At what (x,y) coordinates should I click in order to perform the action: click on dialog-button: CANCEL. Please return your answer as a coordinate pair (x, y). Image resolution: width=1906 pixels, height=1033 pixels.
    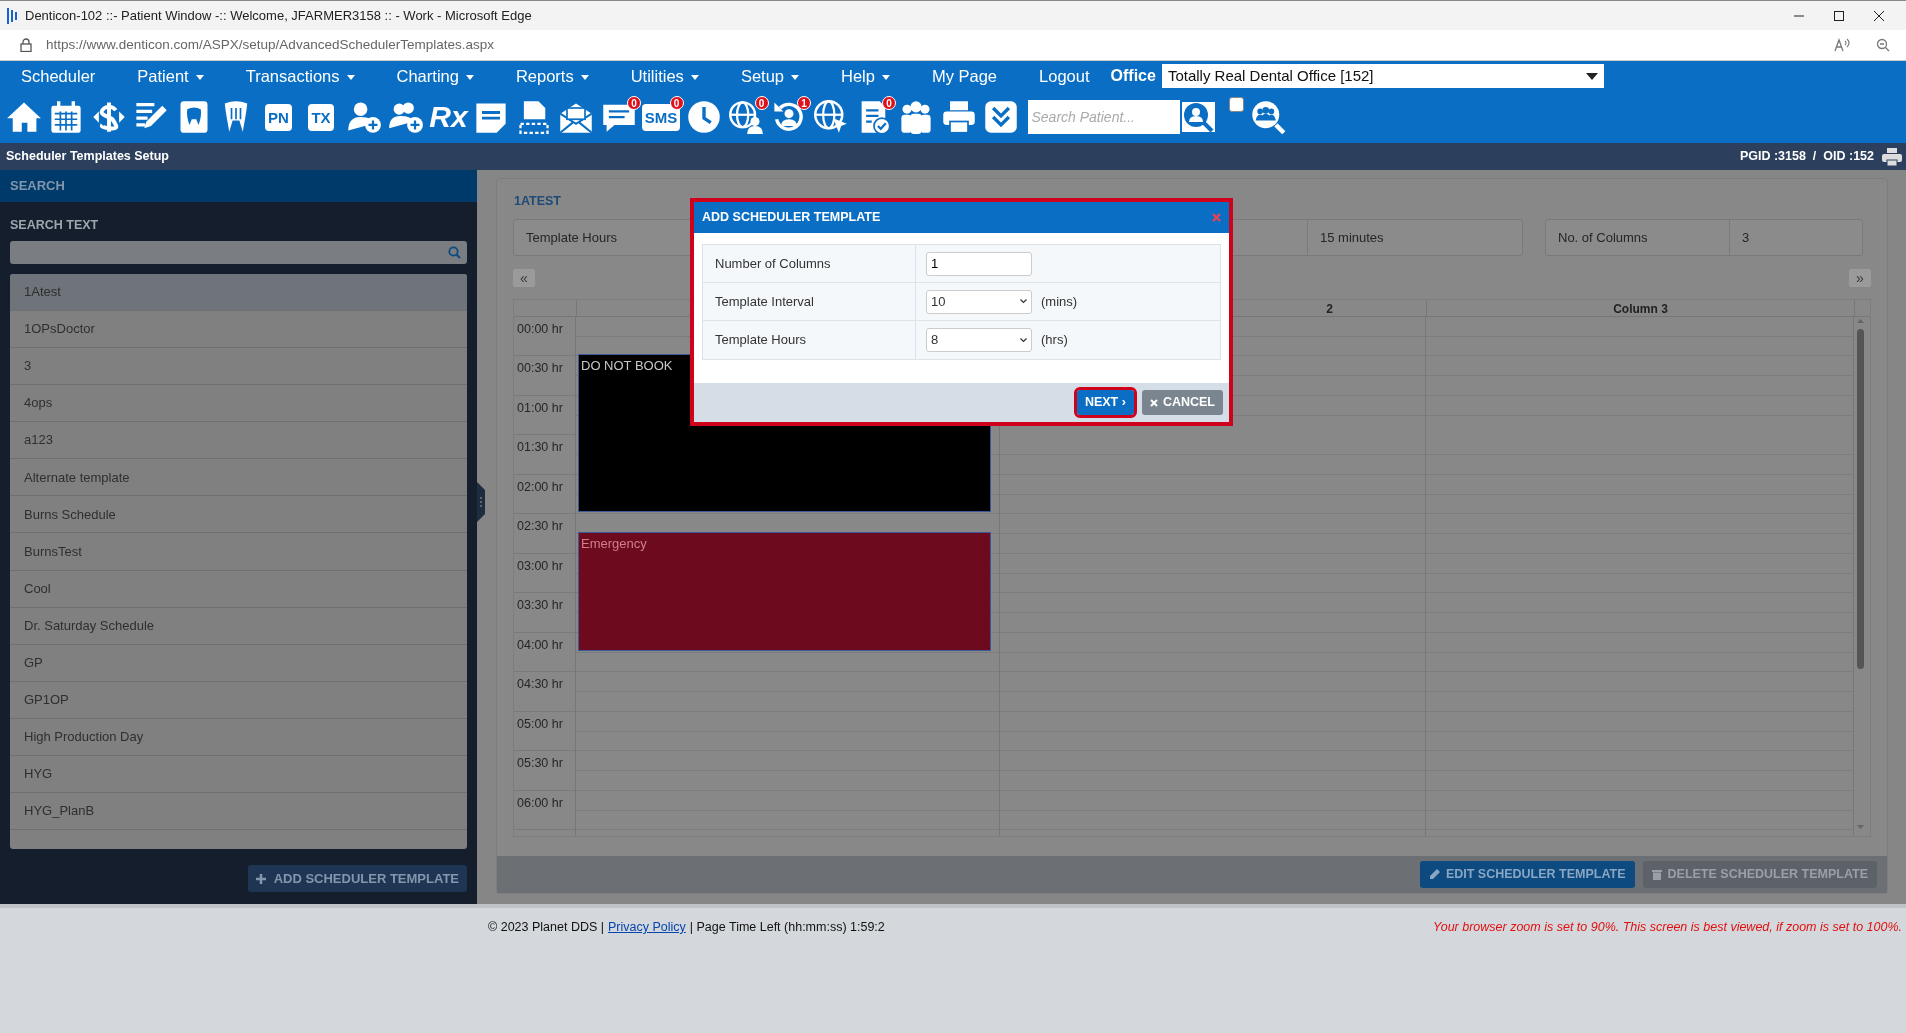
    Looking at the image, I should click on (1182, 402).